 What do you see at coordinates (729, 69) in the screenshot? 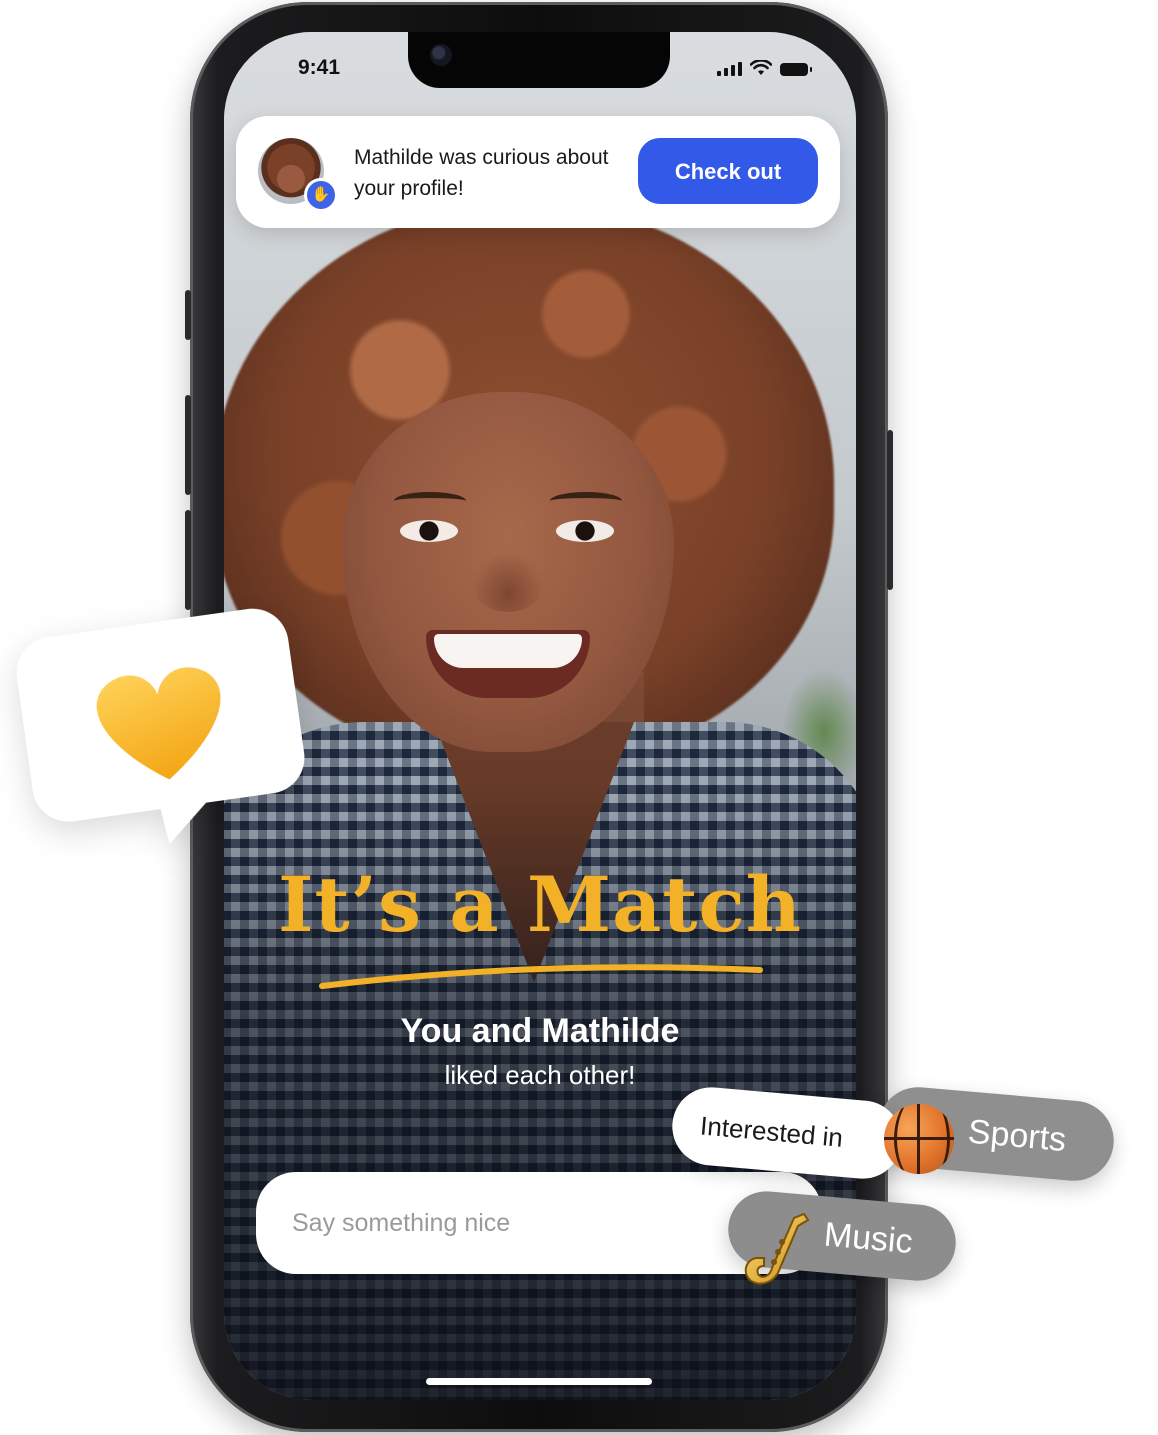
I see `cellular-signal-icon` at bounding box center [729, 69].